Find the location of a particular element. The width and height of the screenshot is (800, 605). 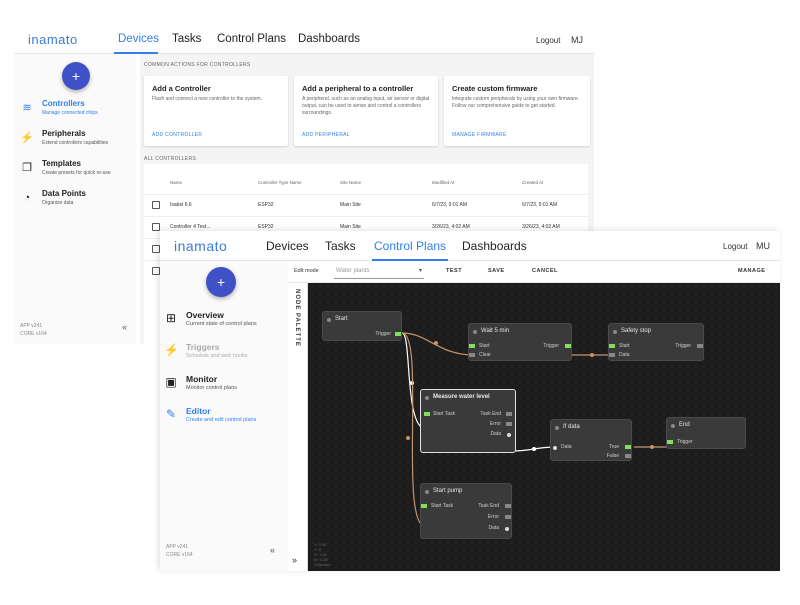

coord-line: Selection is located at coordinates (322, 564).